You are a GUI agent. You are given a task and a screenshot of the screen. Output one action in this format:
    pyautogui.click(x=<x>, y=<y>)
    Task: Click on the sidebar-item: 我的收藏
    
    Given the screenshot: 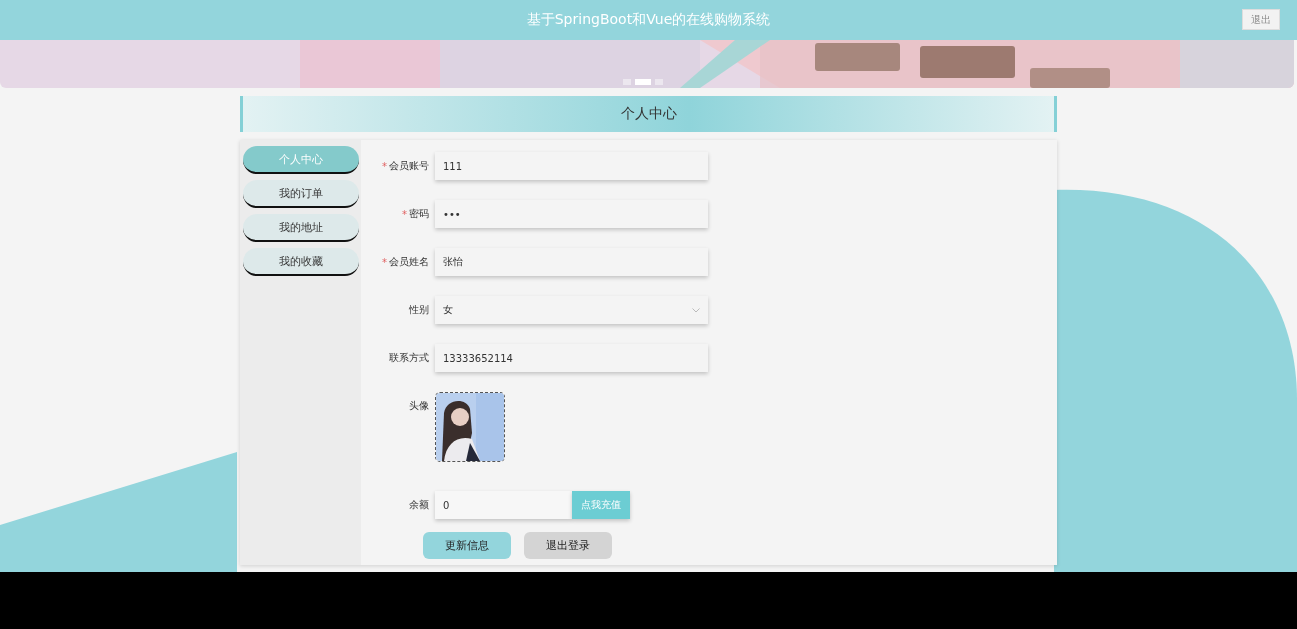 What is the action you would take?
    pyautogui.click(x=300, y=262)
    